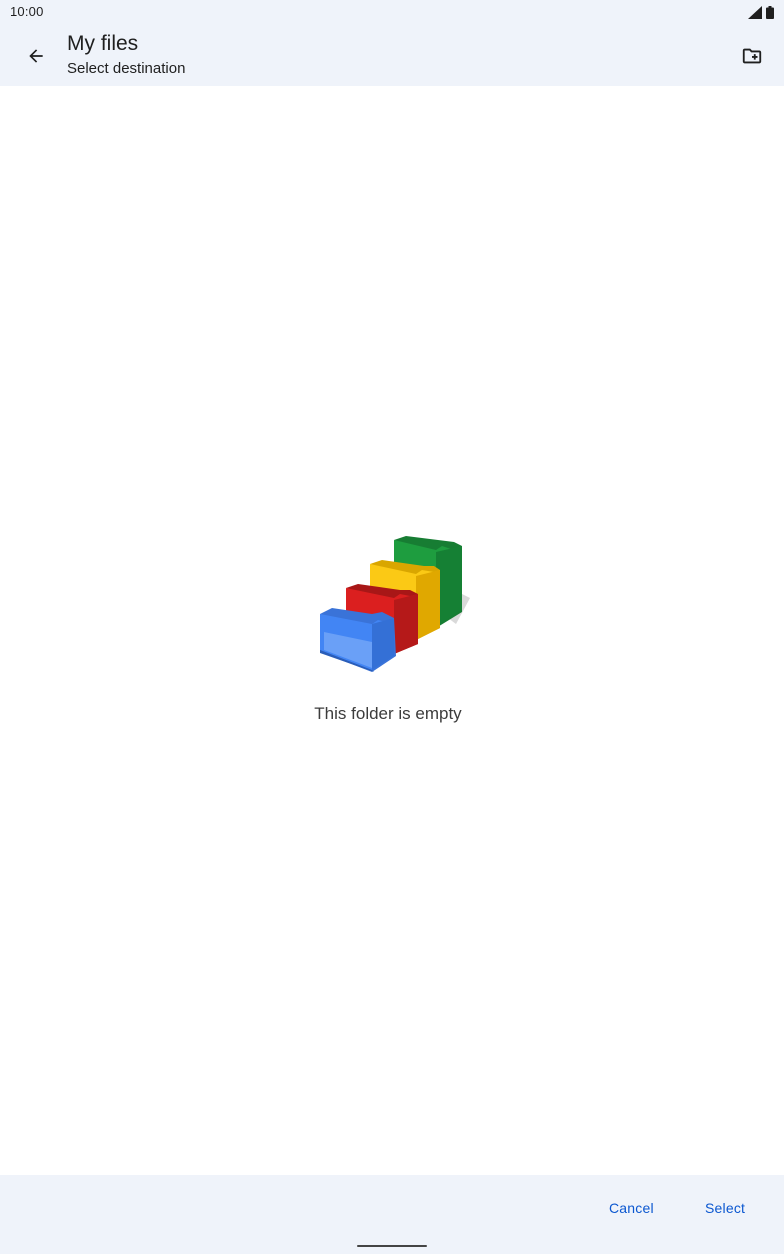  Describe the element at coordinates (392, 55) in the screenshot. I see `app-bar: My files Select destination` at that location.